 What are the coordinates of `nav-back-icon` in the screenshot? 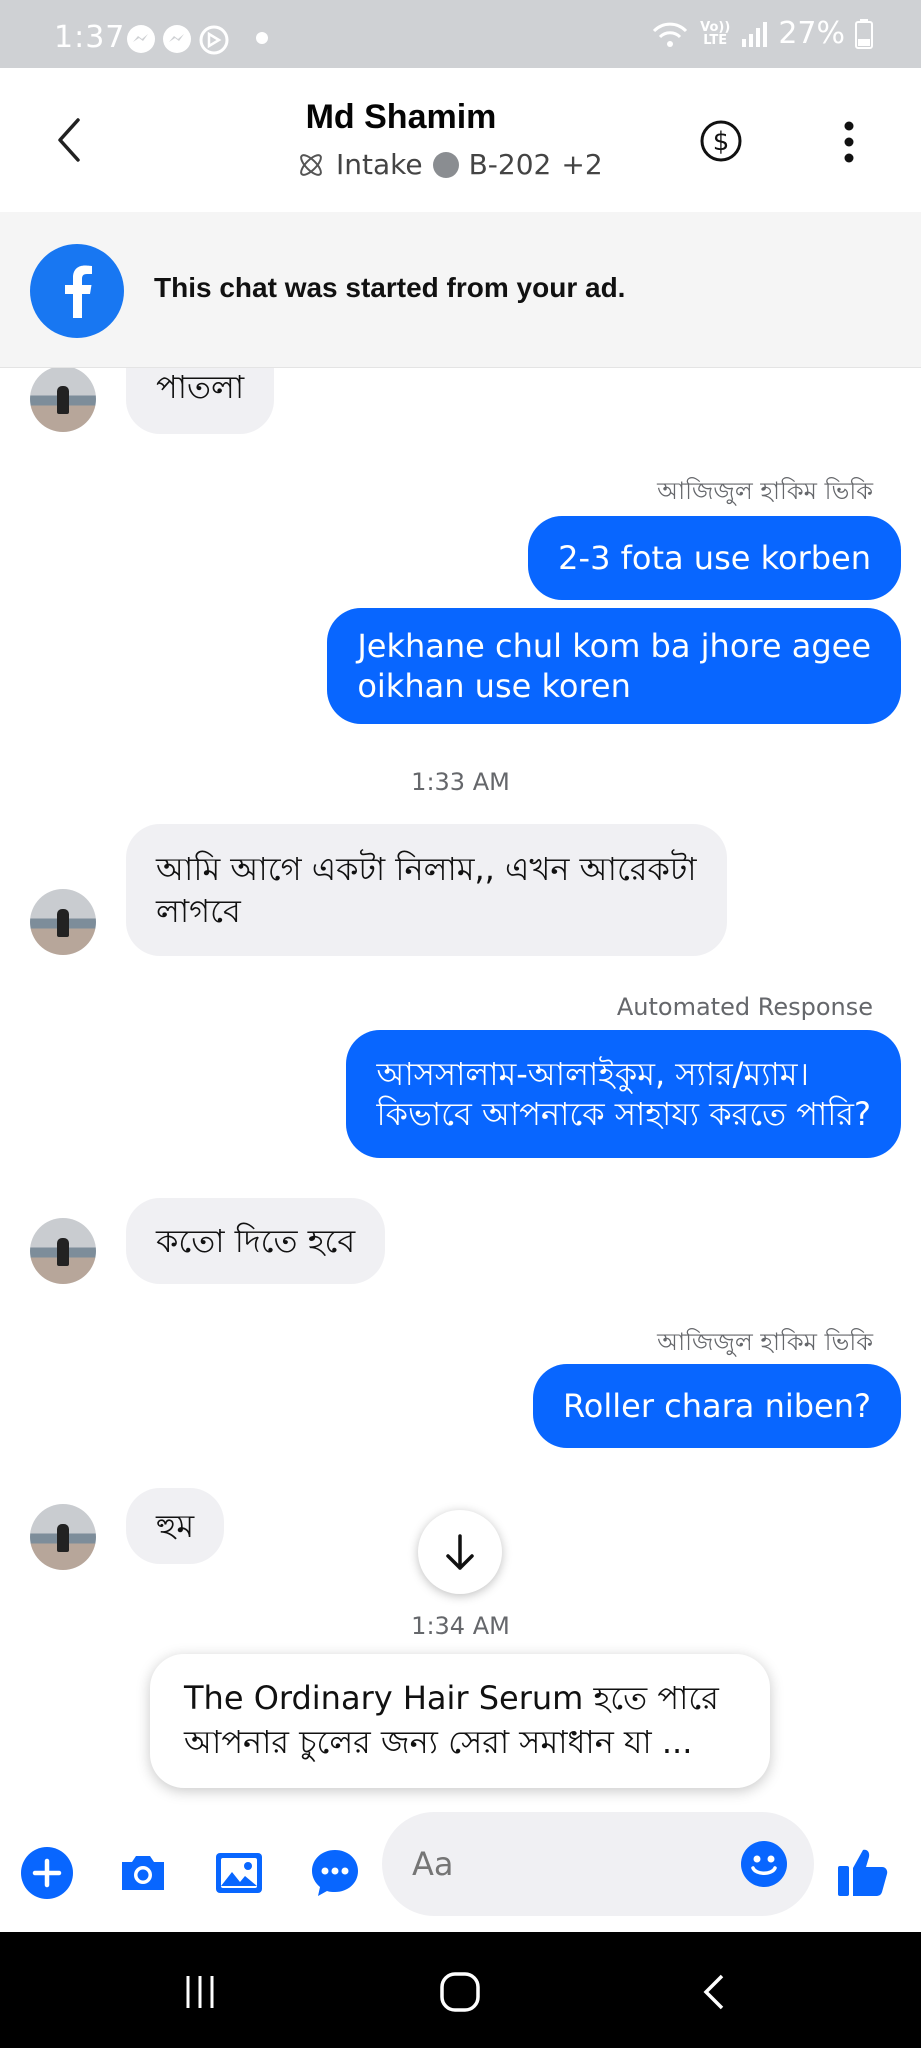 It's located at (715, 1992).